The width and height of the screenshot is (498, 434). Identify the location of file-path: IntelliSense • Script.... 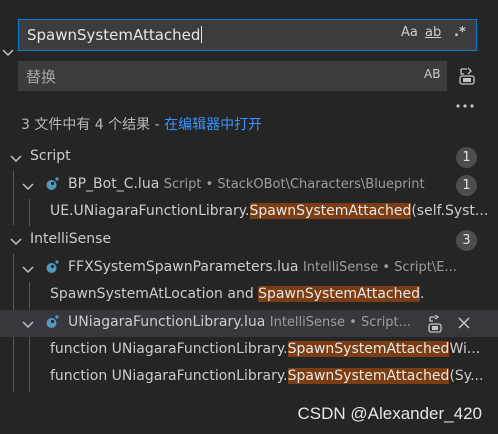
(340, 322).